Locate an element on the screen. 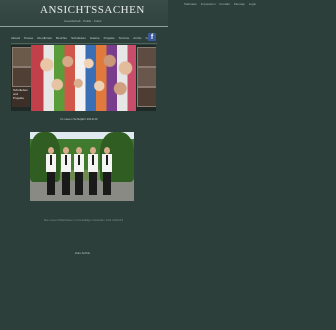 The image size is (336, 330). top-link-startseite: Startseite is located at coordinates (190, 4).